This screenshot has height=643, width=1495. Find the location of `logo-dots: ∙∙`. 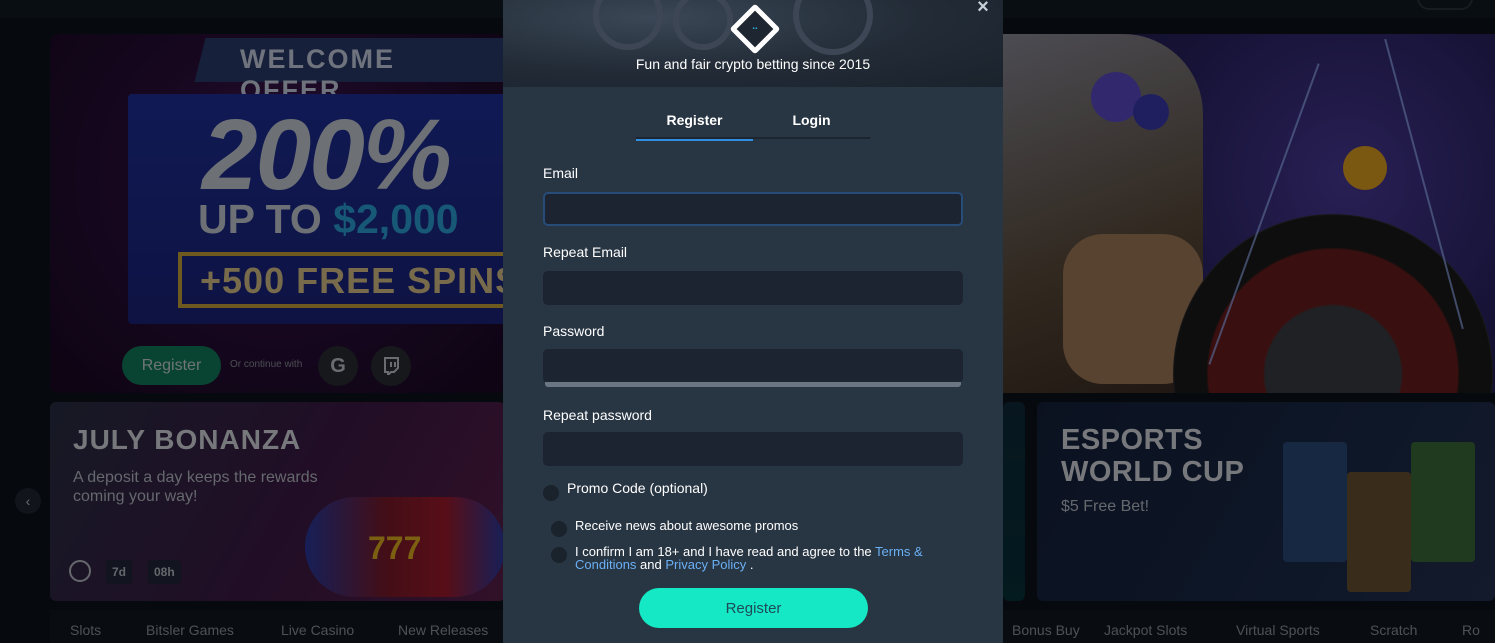

logo-dots: ∙∙ is located at coordinates (755, 29).